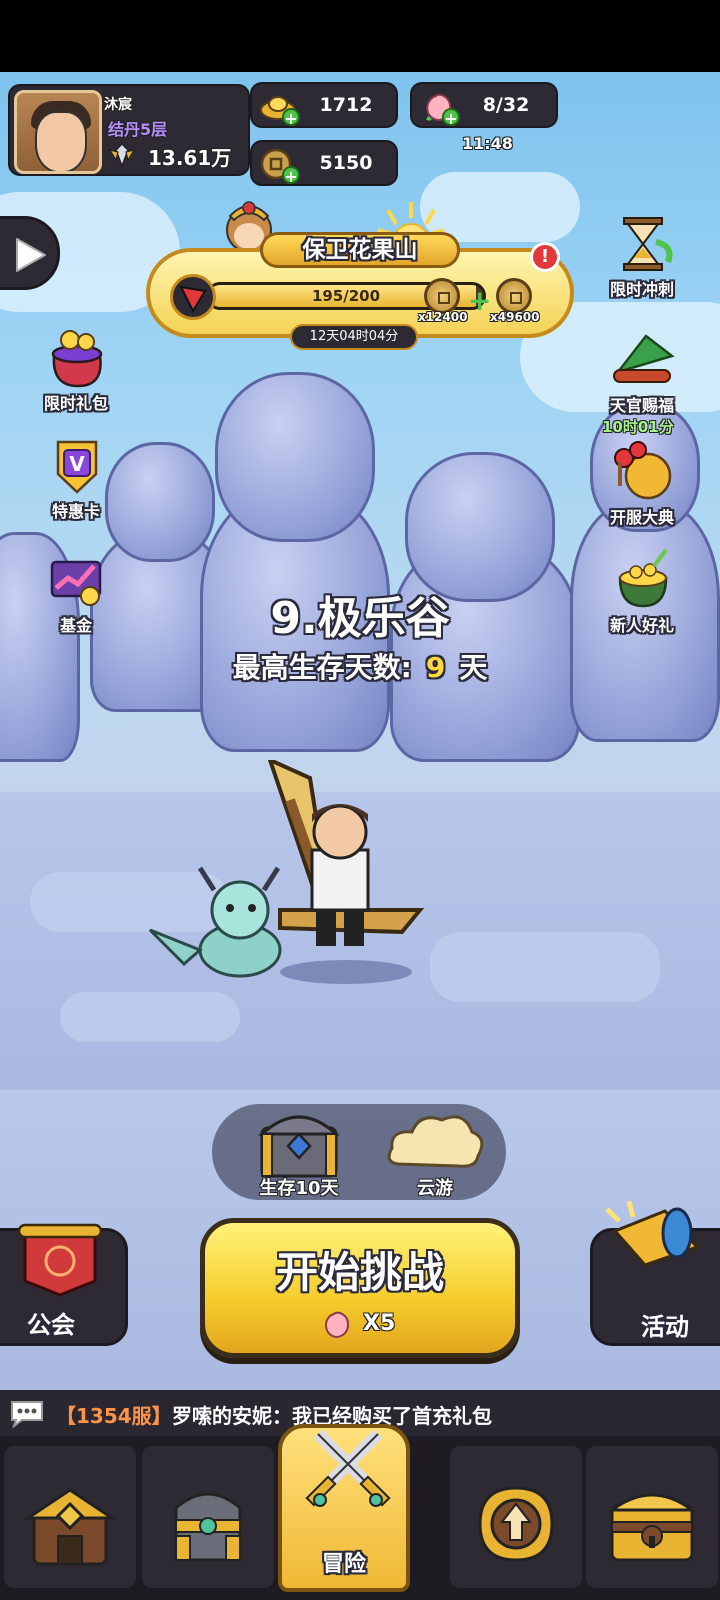 This screenshot has height=1600, width=720. I want to click on opening-ceremony-button: 开服大典, so click(642, 490).